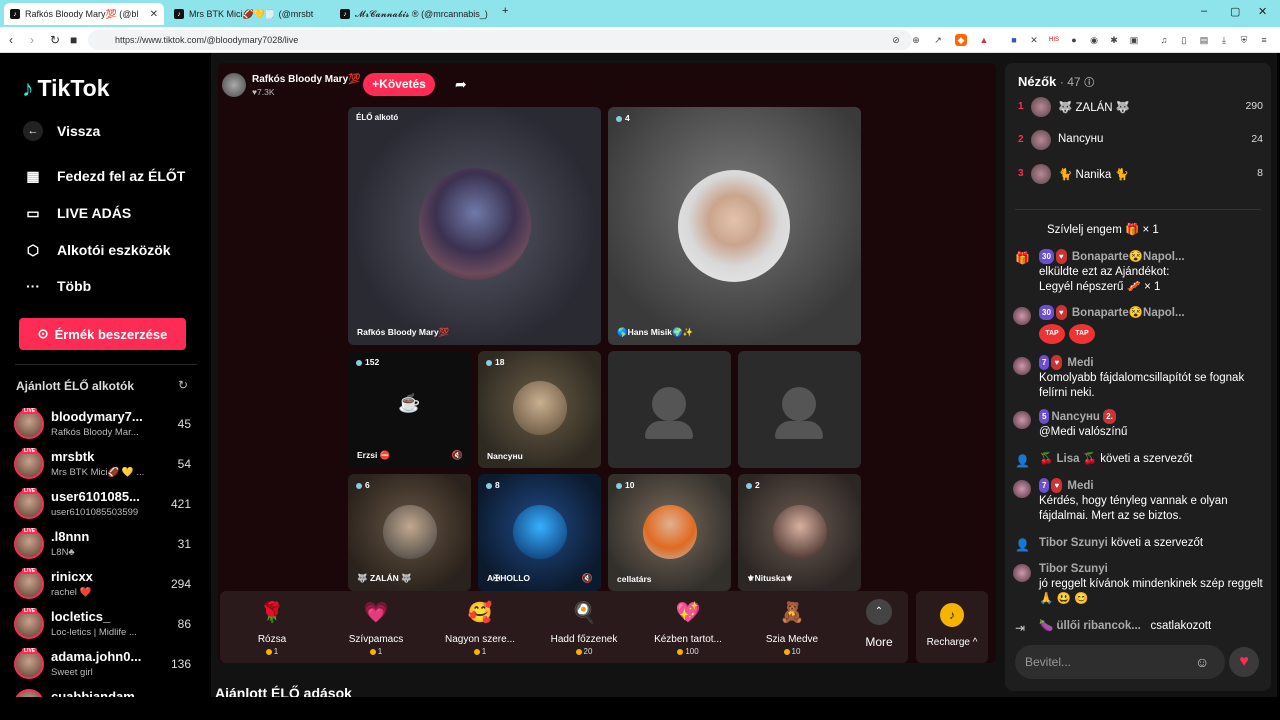 This screenshot has height=720, width=1280. I want to click on creator-row: LIVE bloodymary7... Rafkós Bloody Mar... 45, so click(106, 426).